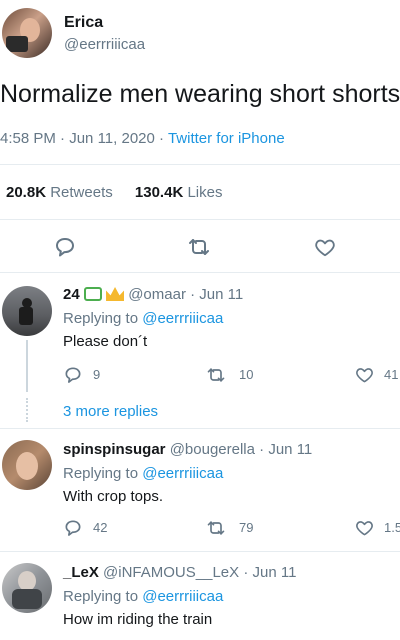 This screenshot has height=640, width=400. Describe the element at coordinates (246, 374) in the screenshot. I see `retweet-count: 10` at that location.